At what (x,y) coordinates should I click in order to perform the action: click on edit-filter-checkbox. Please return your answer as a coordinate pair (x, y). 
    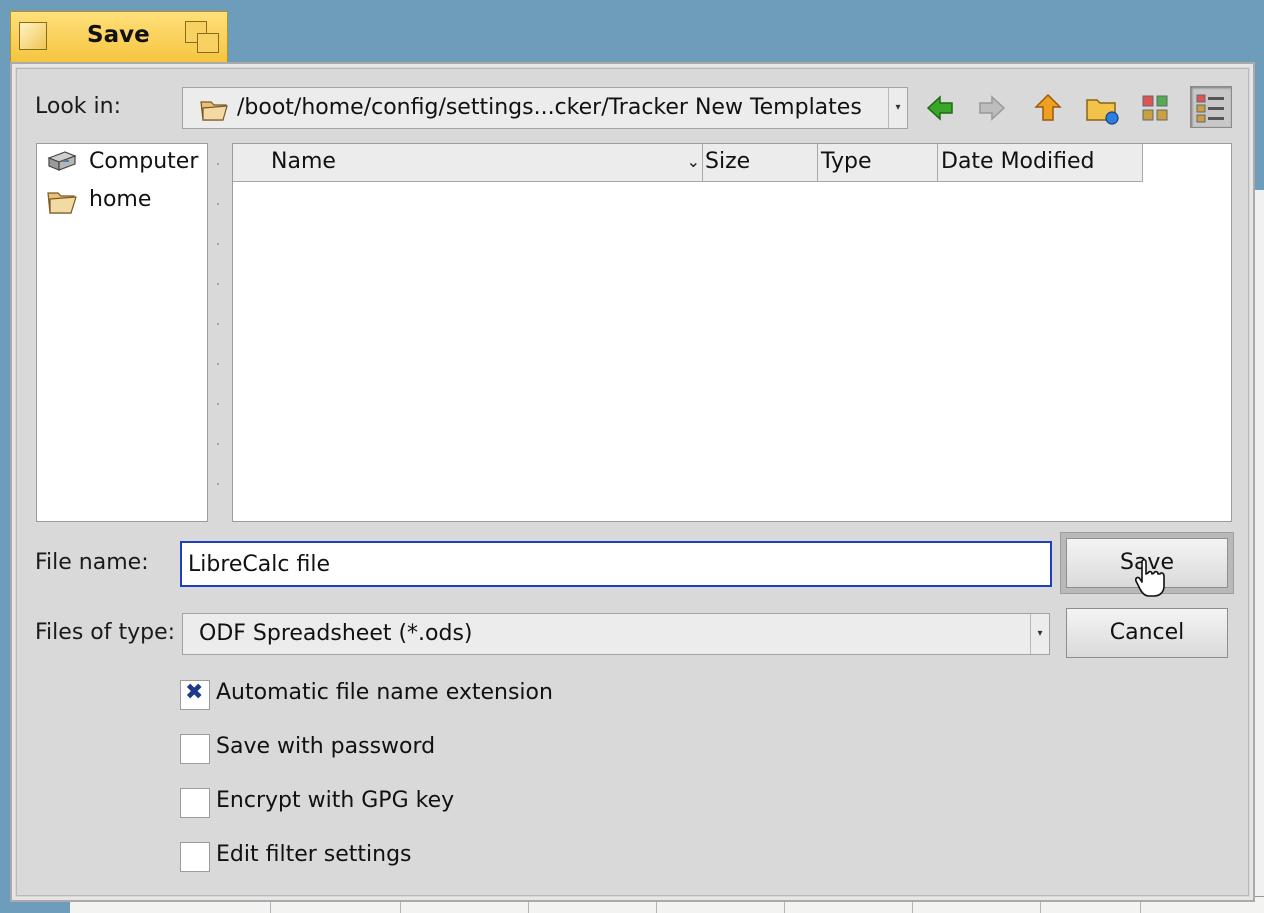
    Looking at the image, I should click on (195, 857).